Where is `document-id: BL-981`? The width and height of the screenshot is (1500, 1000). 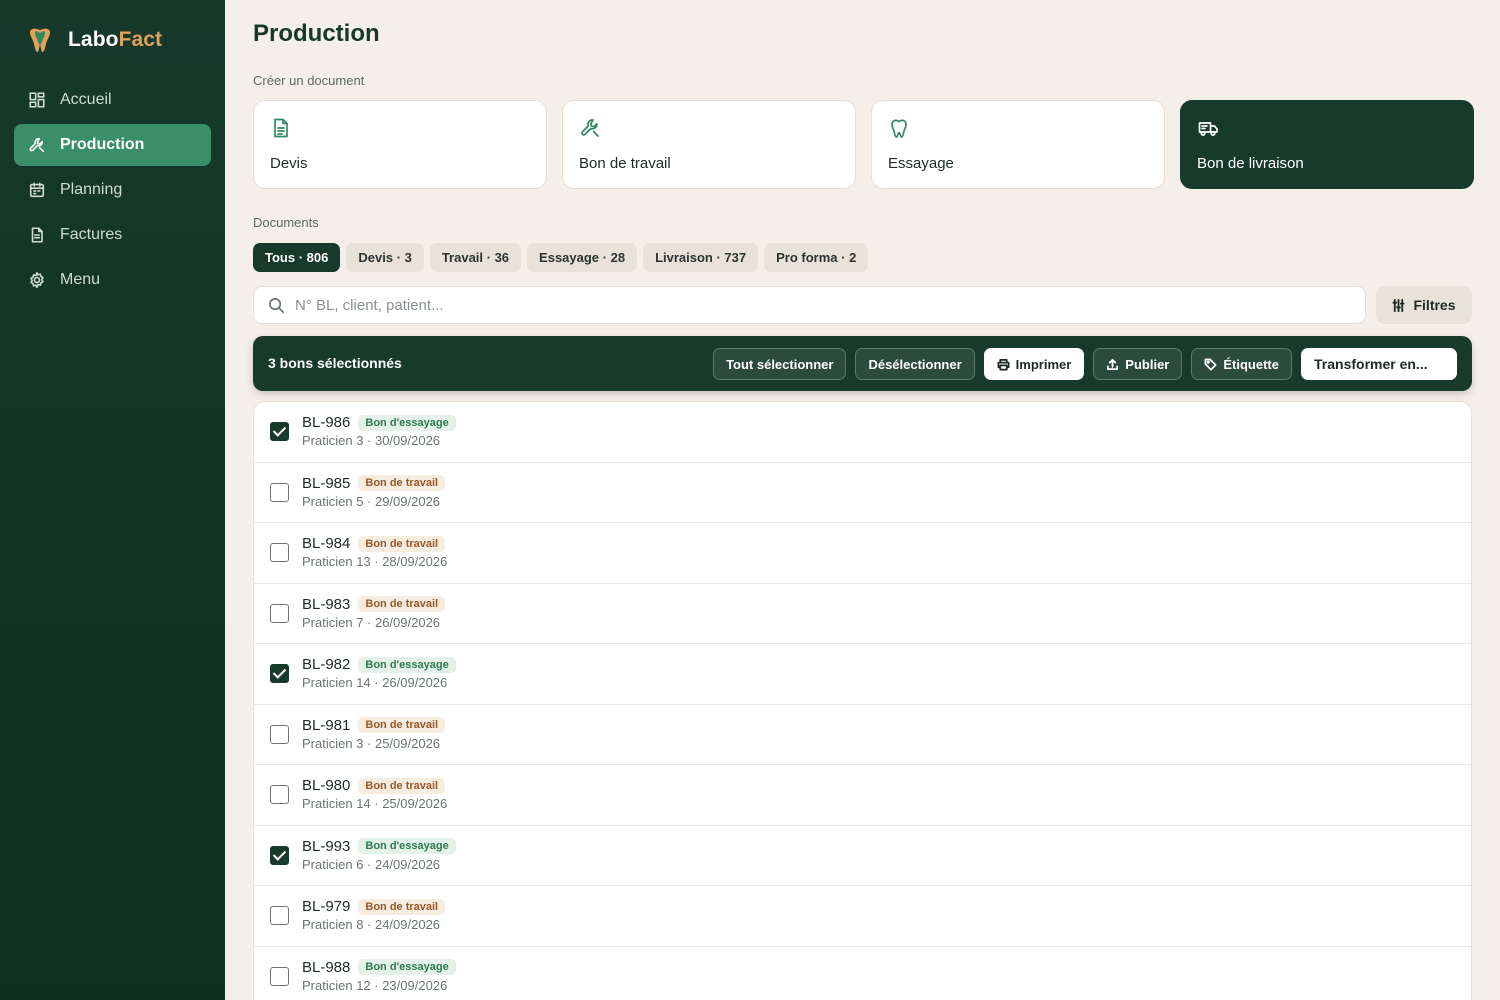 document-id: BL-981 is located at coordinates (326, 725).